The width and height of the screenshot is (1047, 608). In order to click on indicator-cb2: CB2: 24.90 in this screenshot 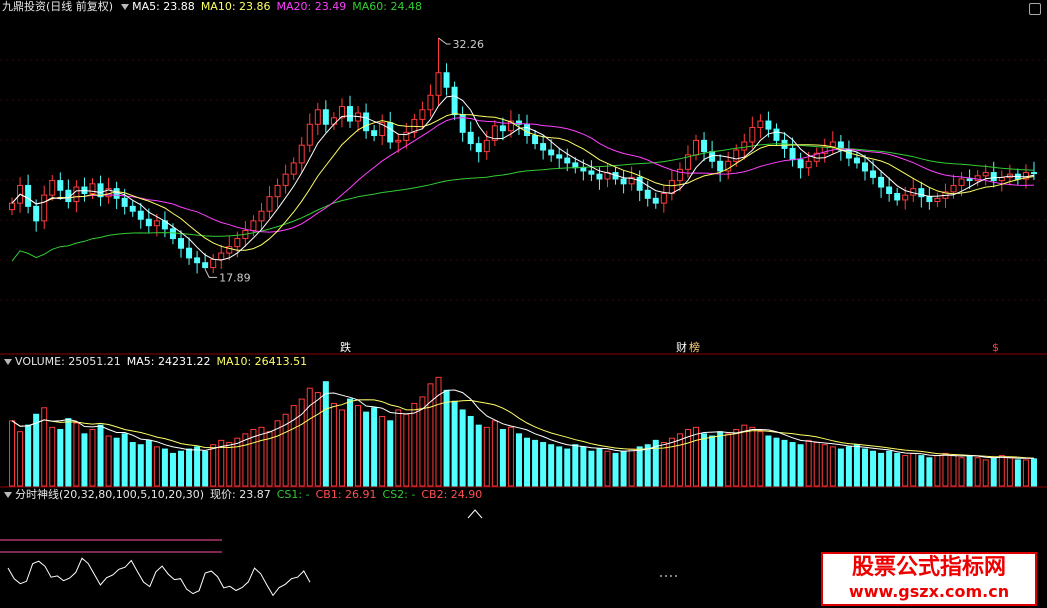, I will do `click(452, 494)`.